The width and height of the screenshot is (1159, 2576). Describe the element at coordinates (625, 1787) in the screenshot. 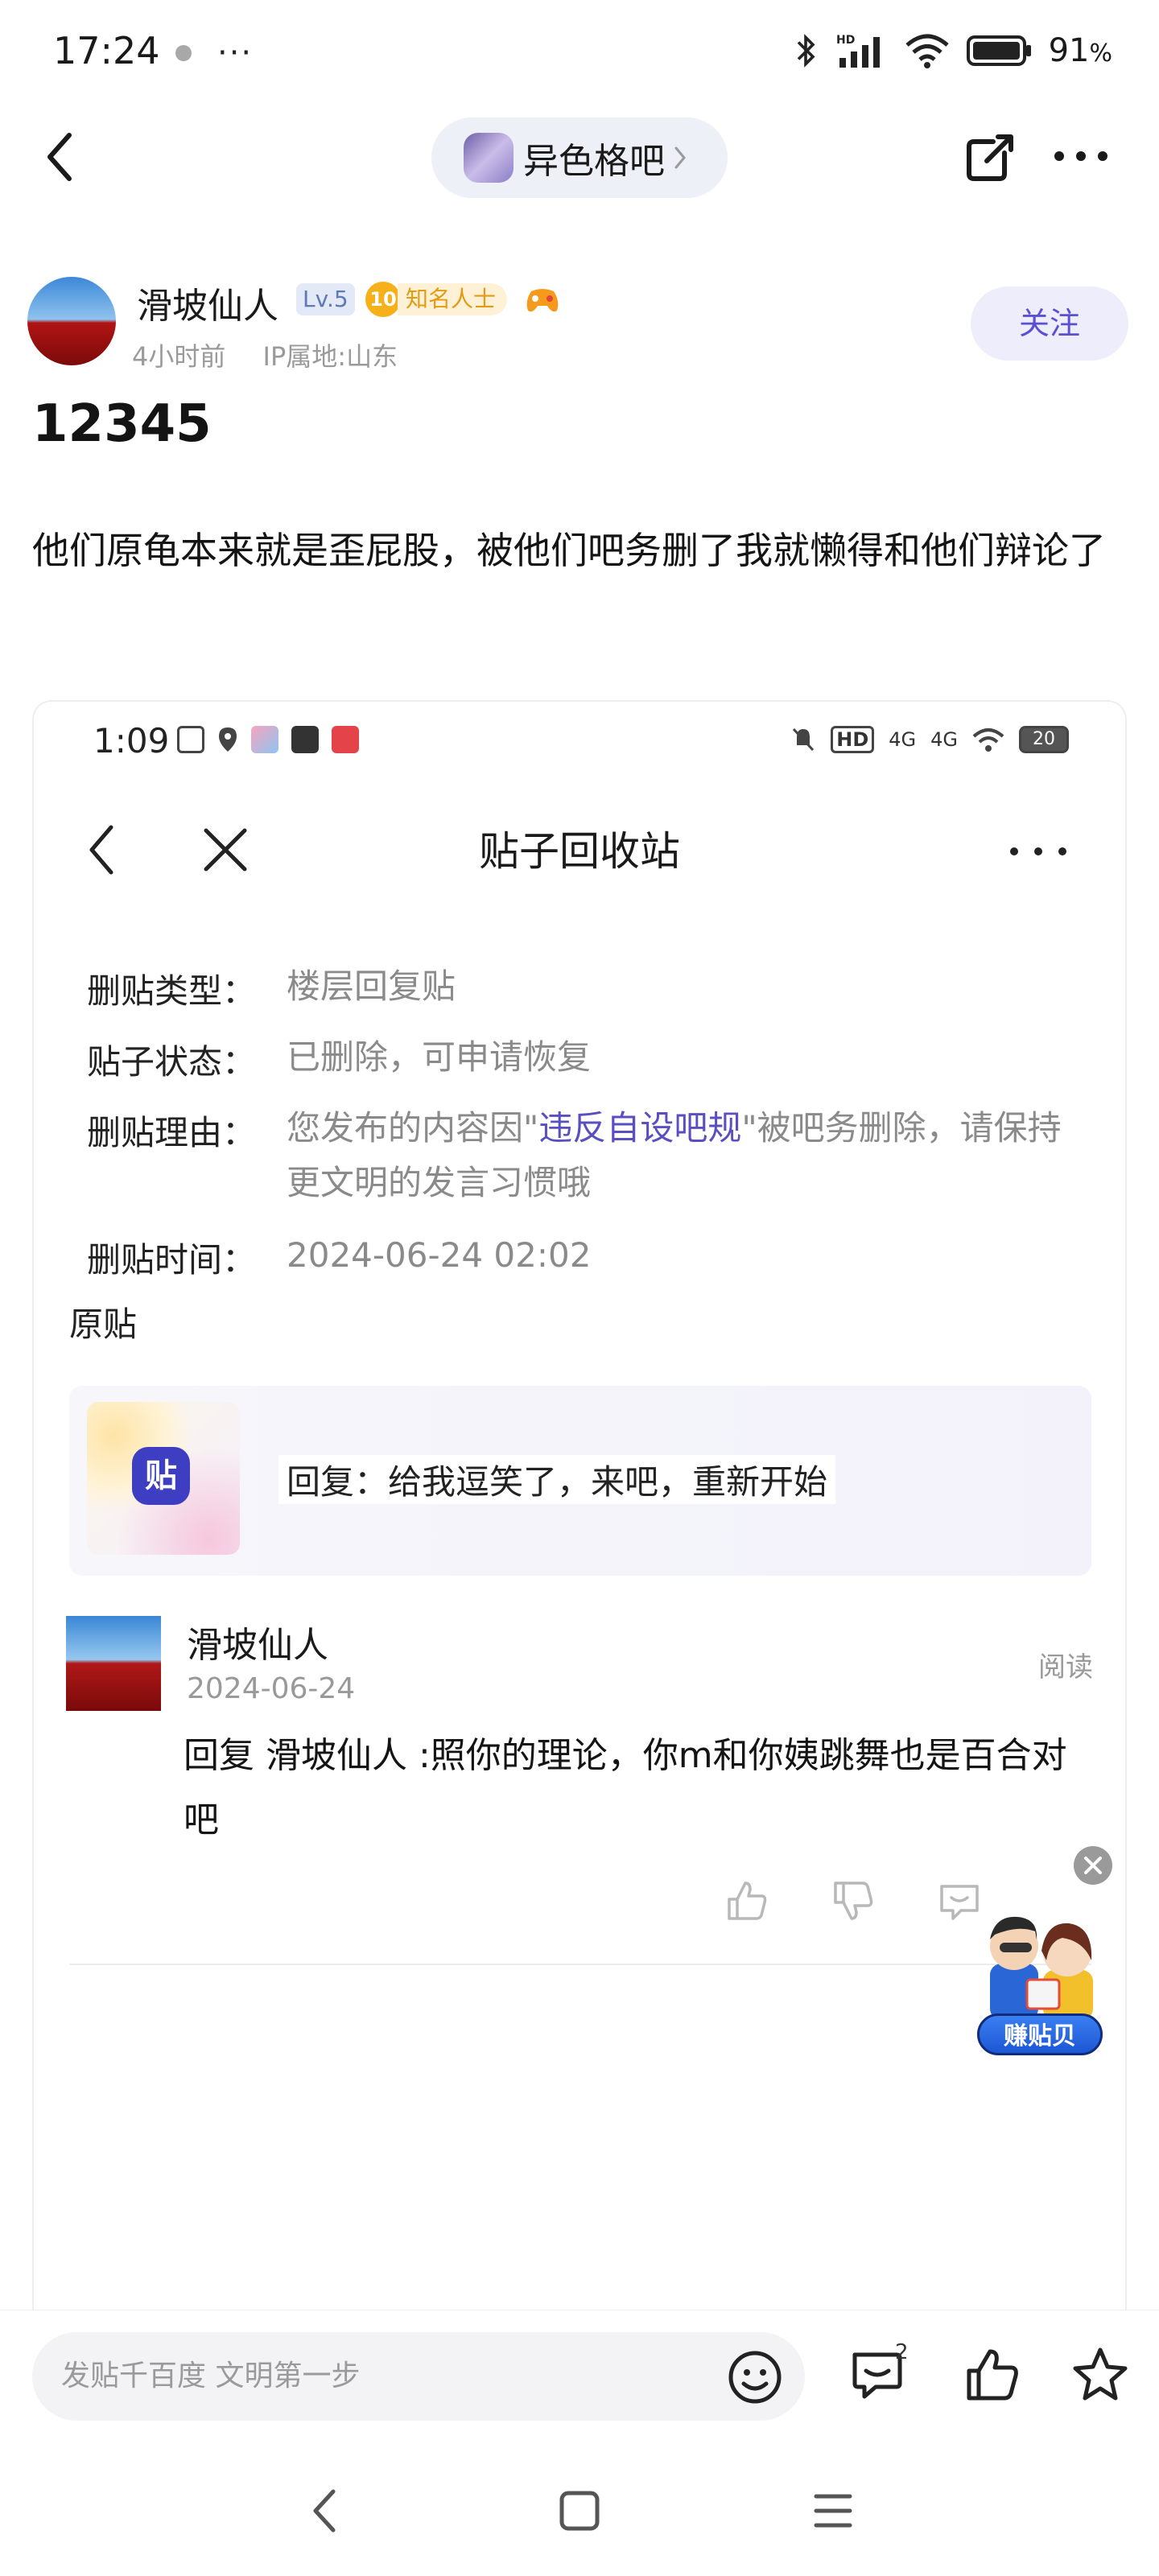

I see `reply-content: 回复 滑坡仙人 :照你的理论，你m和你姨跳舞也是百合对吧` at that location.